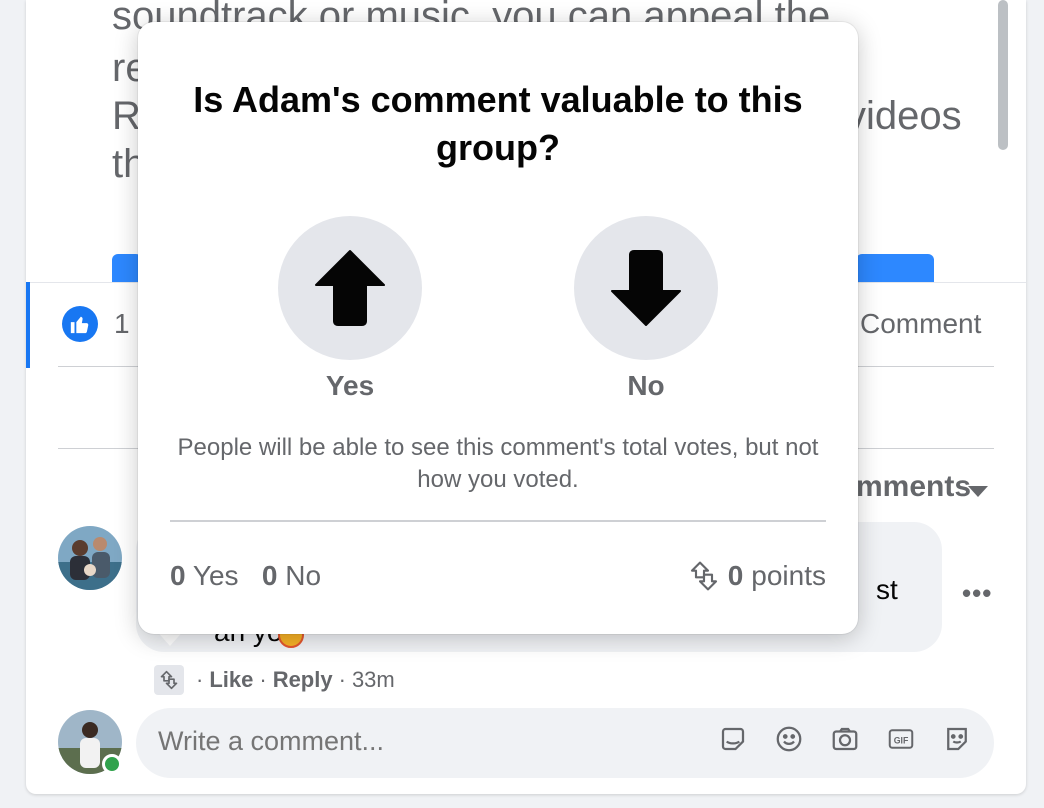 This screenshot has width=1044, height=808. I want to click on upvote-button, so click(350, 288).